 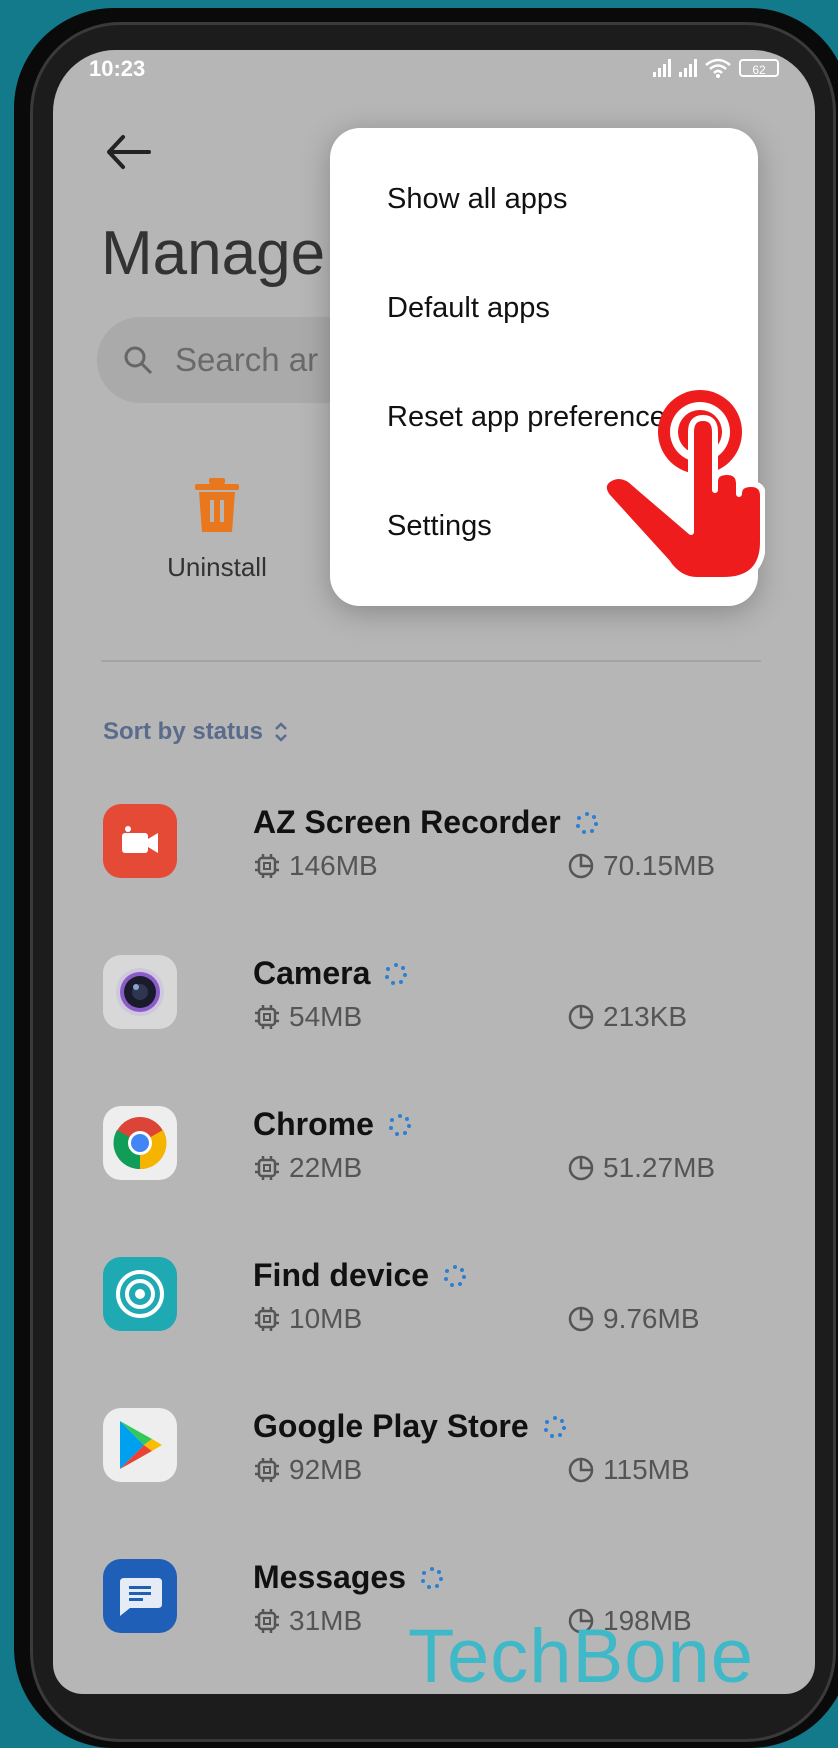 I want to click on page-title: Manage, so click(x=213, y=253).